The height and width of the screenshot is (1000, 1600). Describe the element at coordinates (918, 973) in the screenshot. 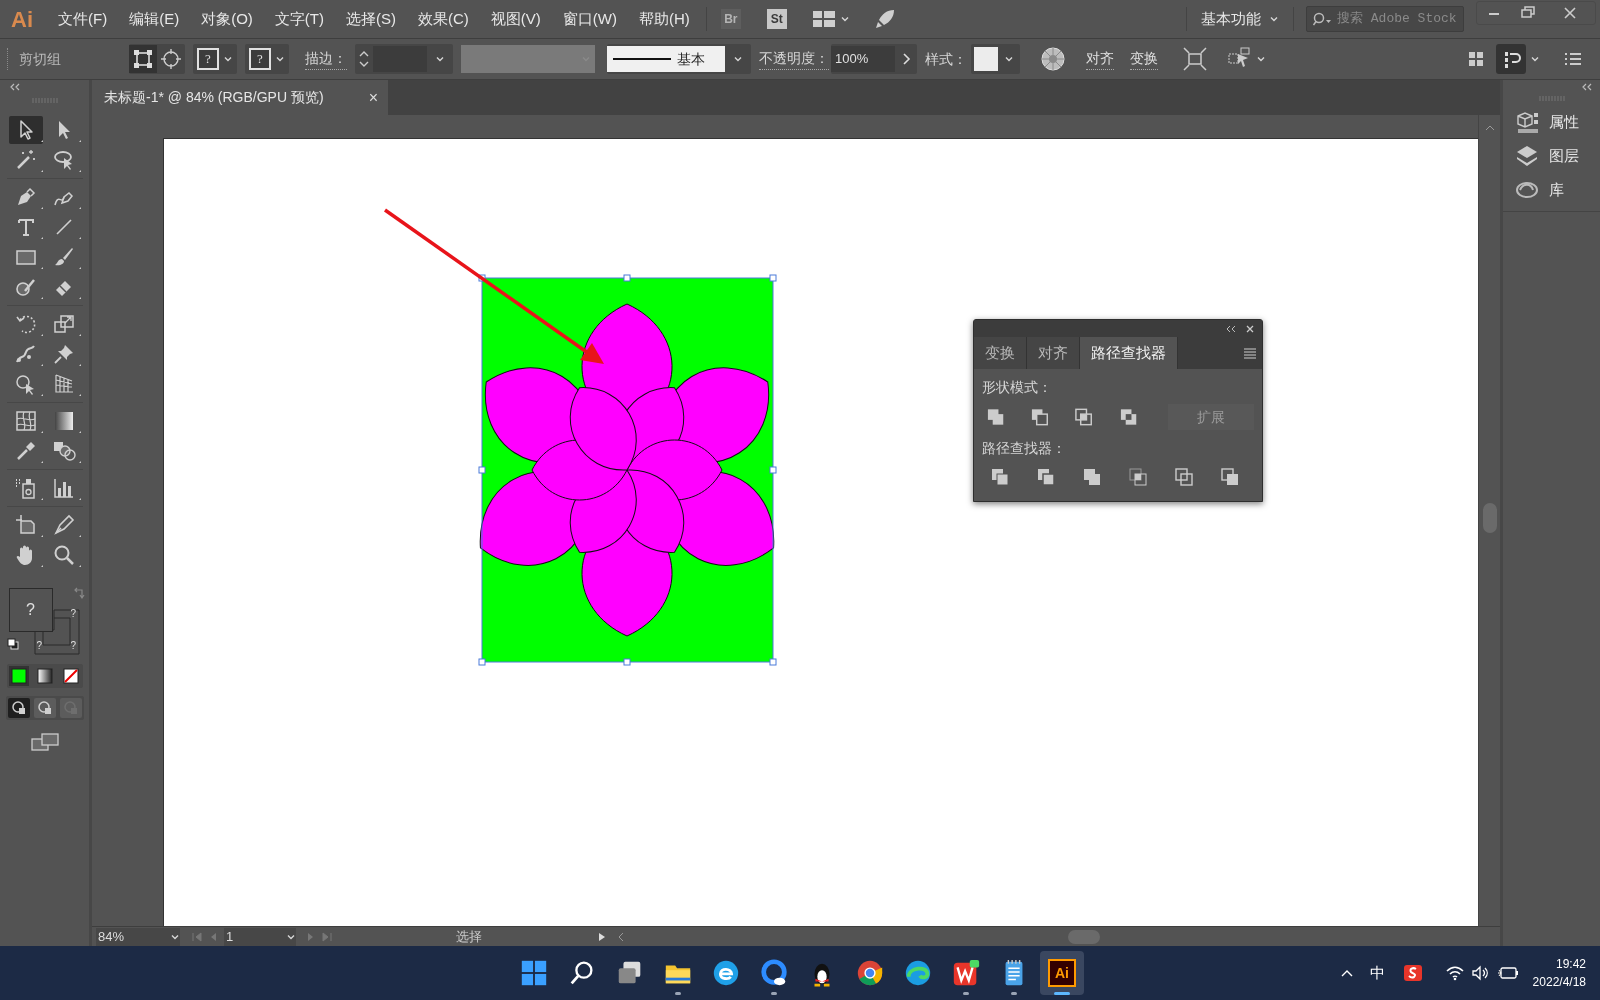

I see `wave-circle-icon` at that location.